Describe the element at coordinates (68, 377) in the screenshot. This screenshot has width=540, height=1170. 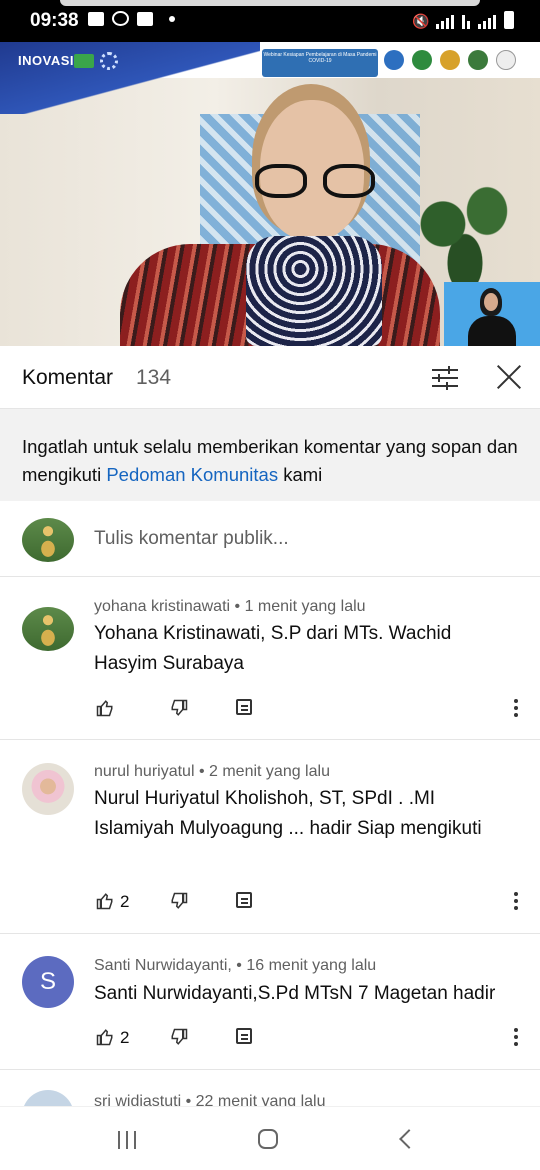
I see `comments-title: Komentar` at that location.